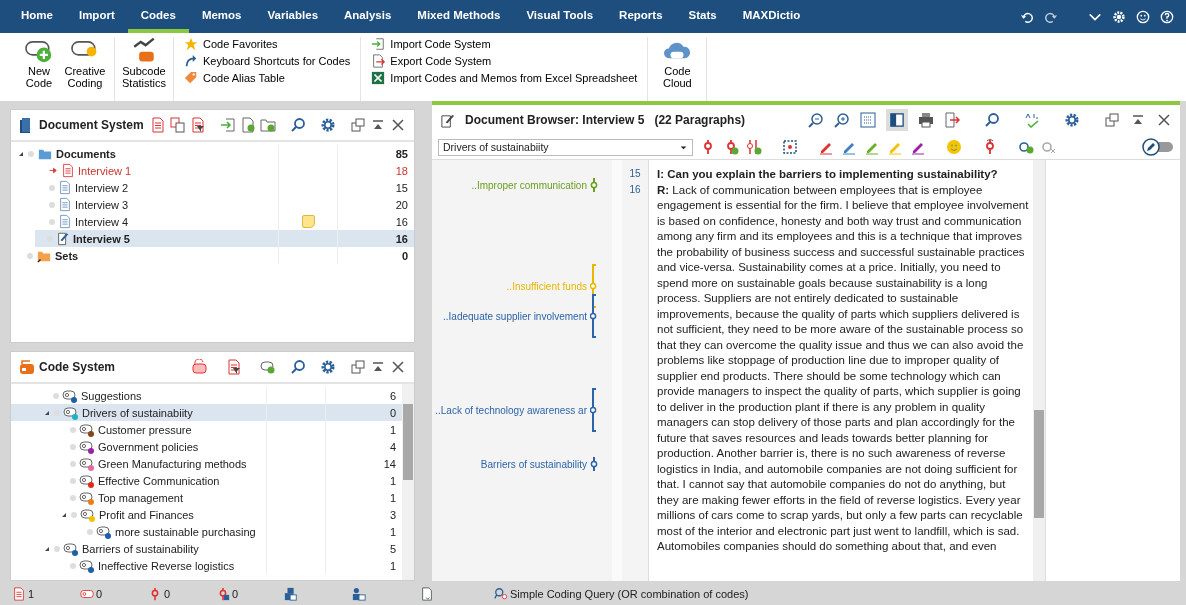 This screenshot has width=1186, height=605. What do you see at coordinates (144, 63) in the screenshot?
I see `ribbon-button: Subcode Statistics` at bounding box center [144, 63].